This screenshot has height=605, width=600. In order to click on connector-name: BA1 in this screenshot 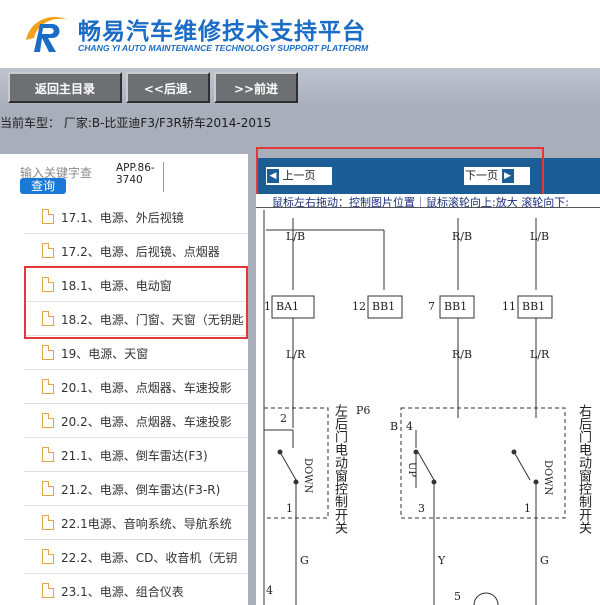, I will do `click(288, 306)`.